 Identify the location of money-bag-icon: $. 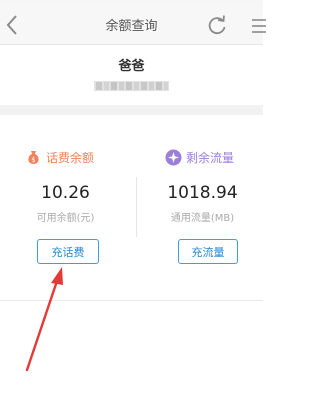
(33, 157).